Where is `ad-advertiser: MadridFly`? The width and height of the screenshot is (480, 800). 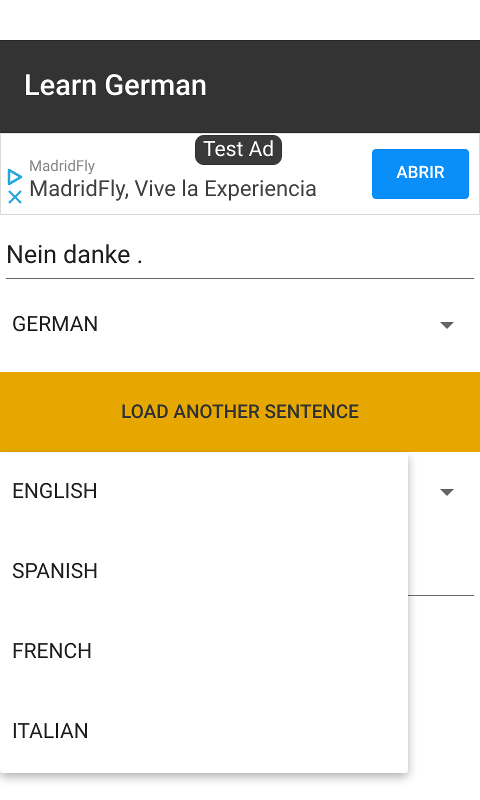
ad-advertiser: MadridFly is located at coordinates (62, 166).